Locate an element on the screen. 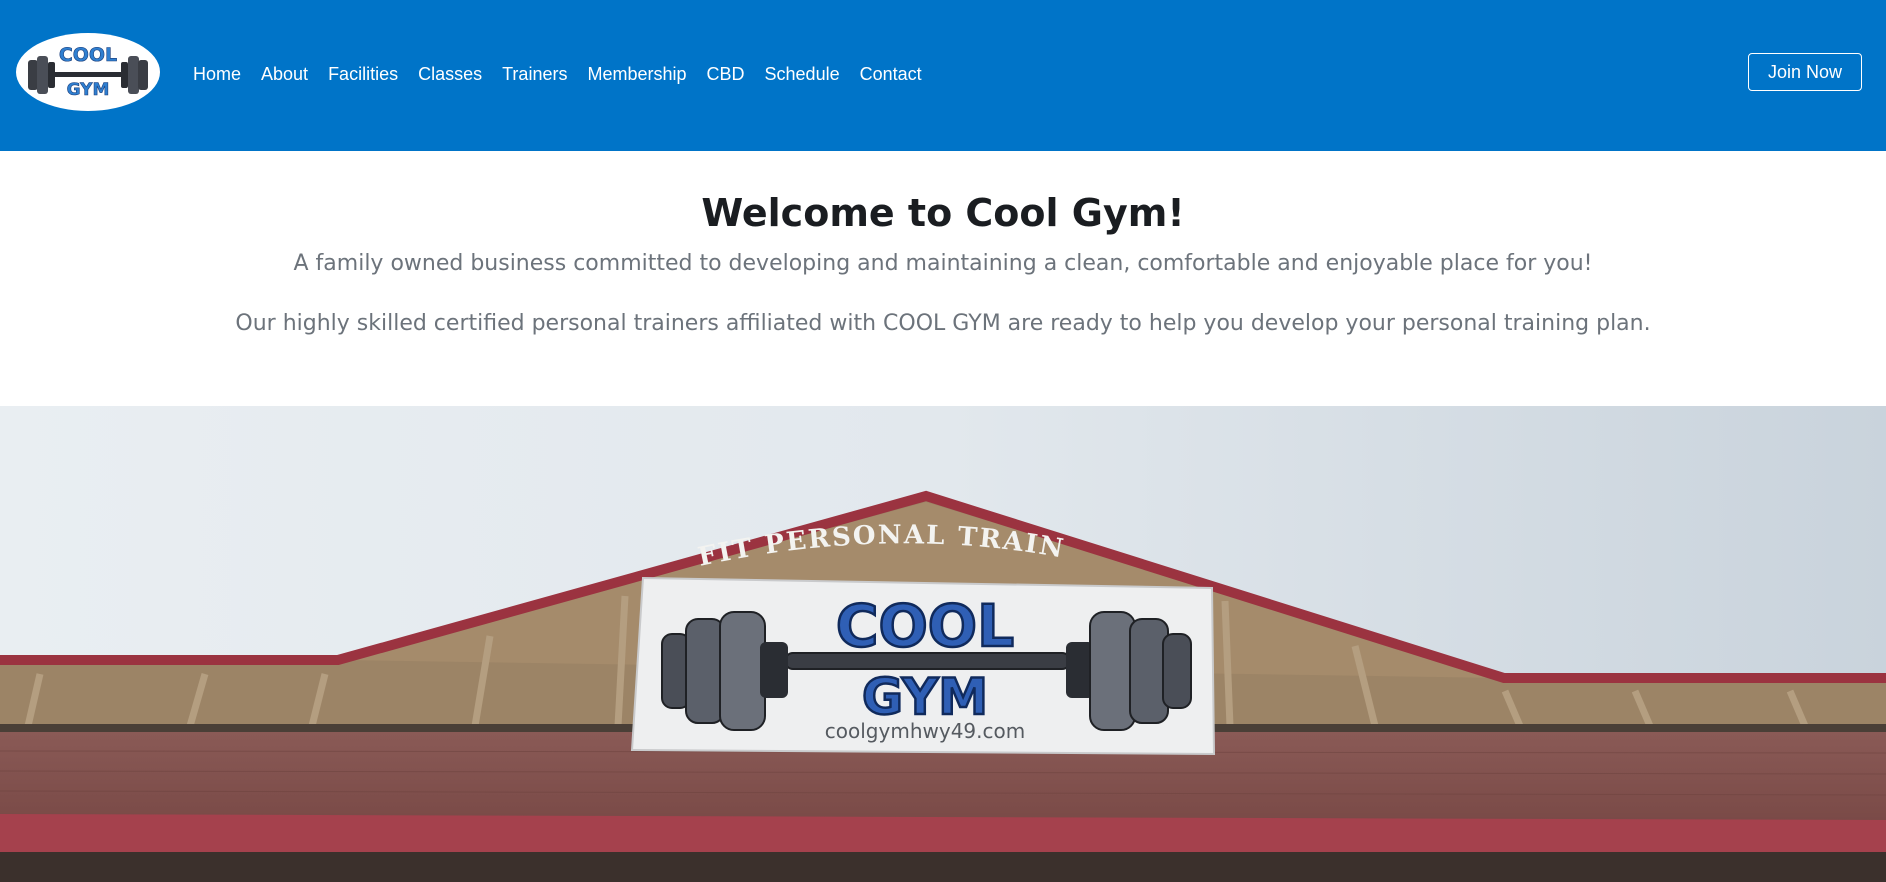 The width and height of the screenshot is (1886, 882). nav-facilities: Facilities is located at coordinates (363, 74).